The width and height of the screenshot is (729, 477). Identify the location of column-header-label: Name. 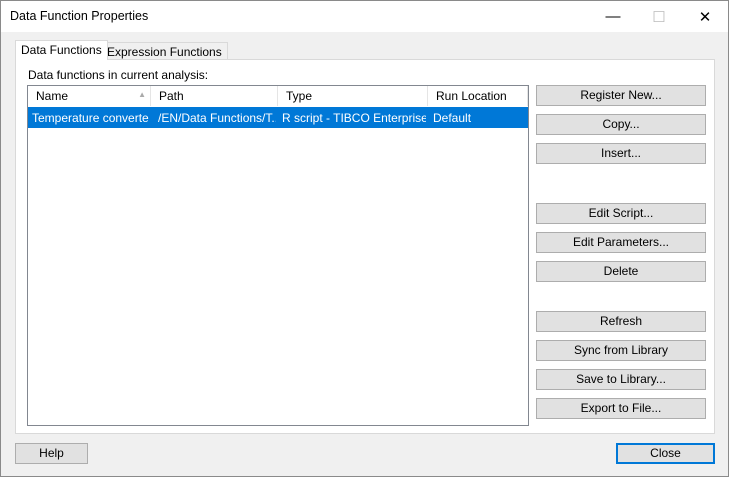
(52, 96).